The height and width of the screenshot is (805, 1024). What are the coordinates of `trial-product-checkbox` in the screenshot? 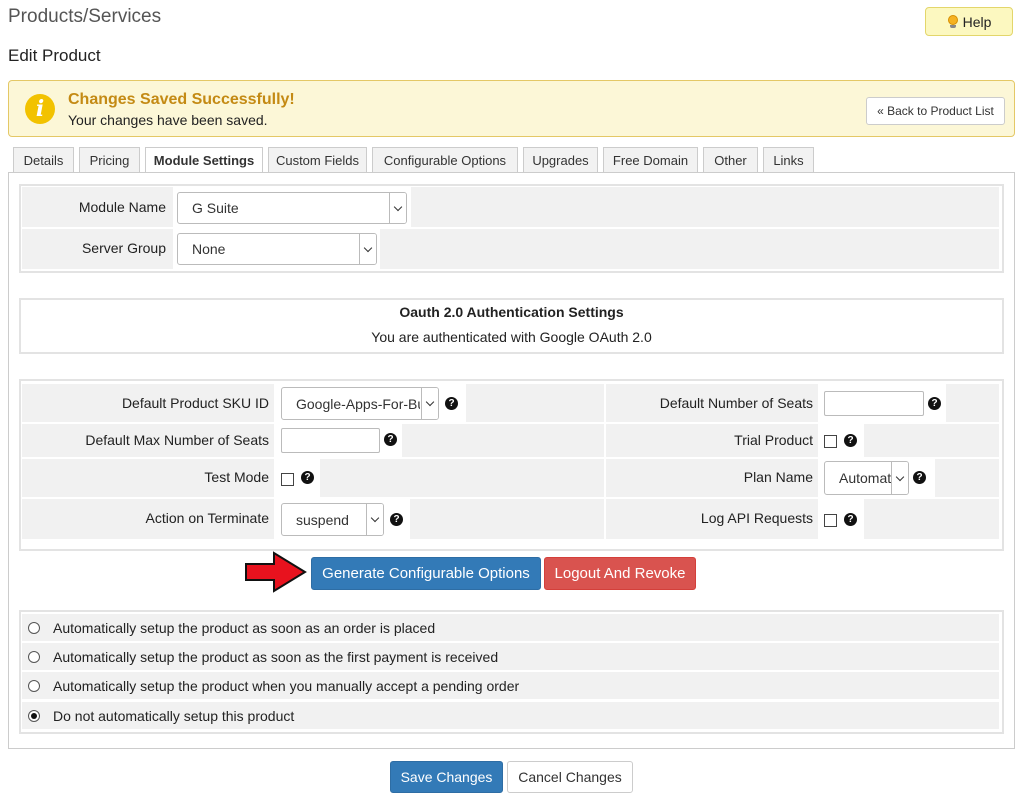 It's located at (830, 441).